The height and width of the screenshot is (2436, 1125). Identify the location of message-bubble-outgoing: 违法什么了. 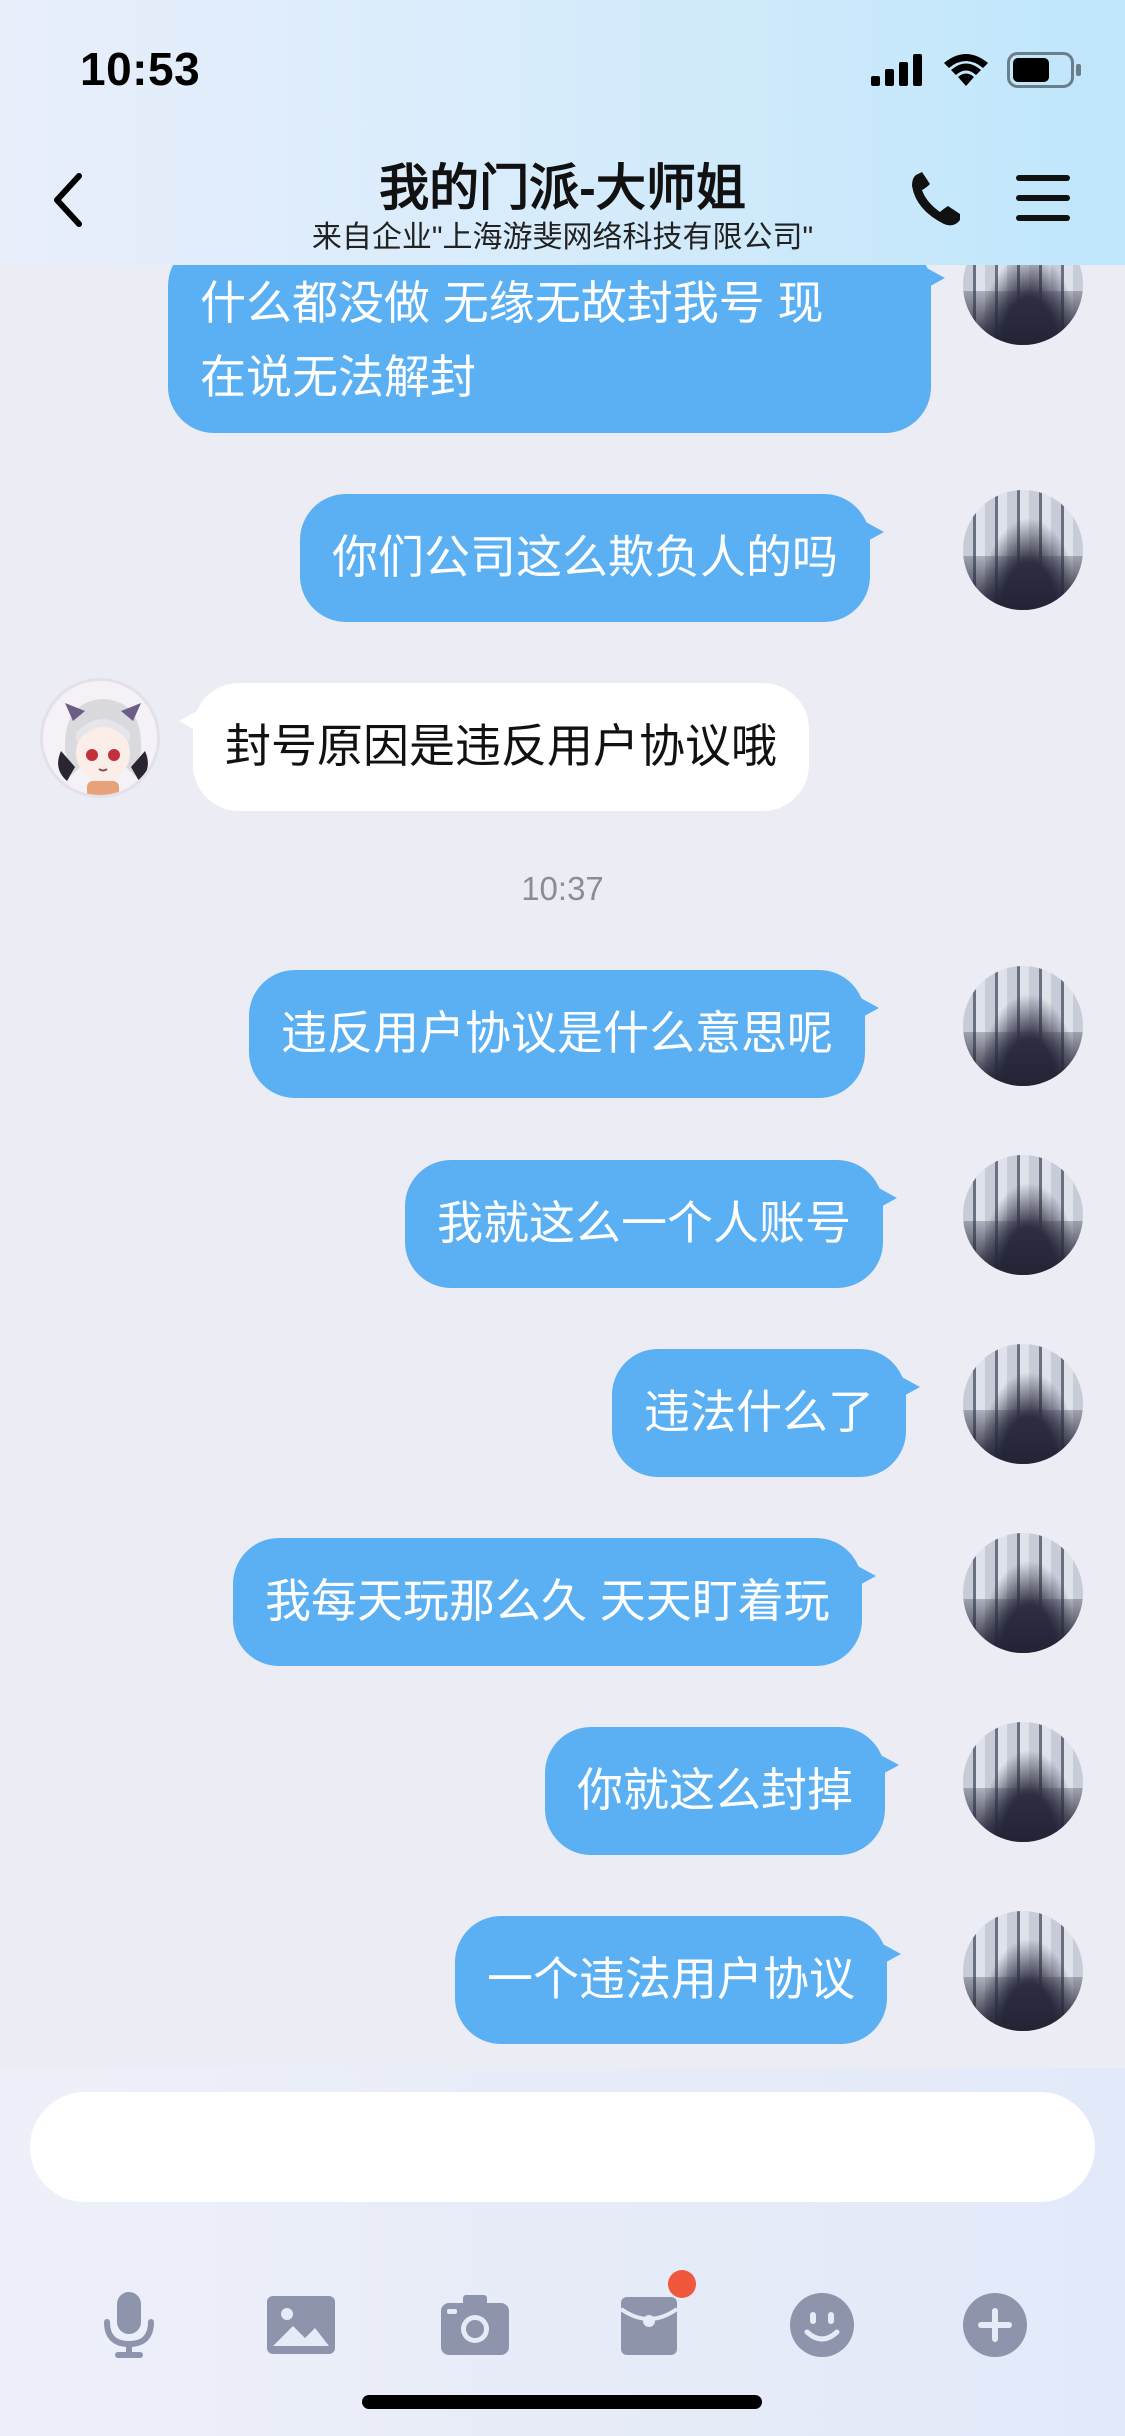
(766, 1413).